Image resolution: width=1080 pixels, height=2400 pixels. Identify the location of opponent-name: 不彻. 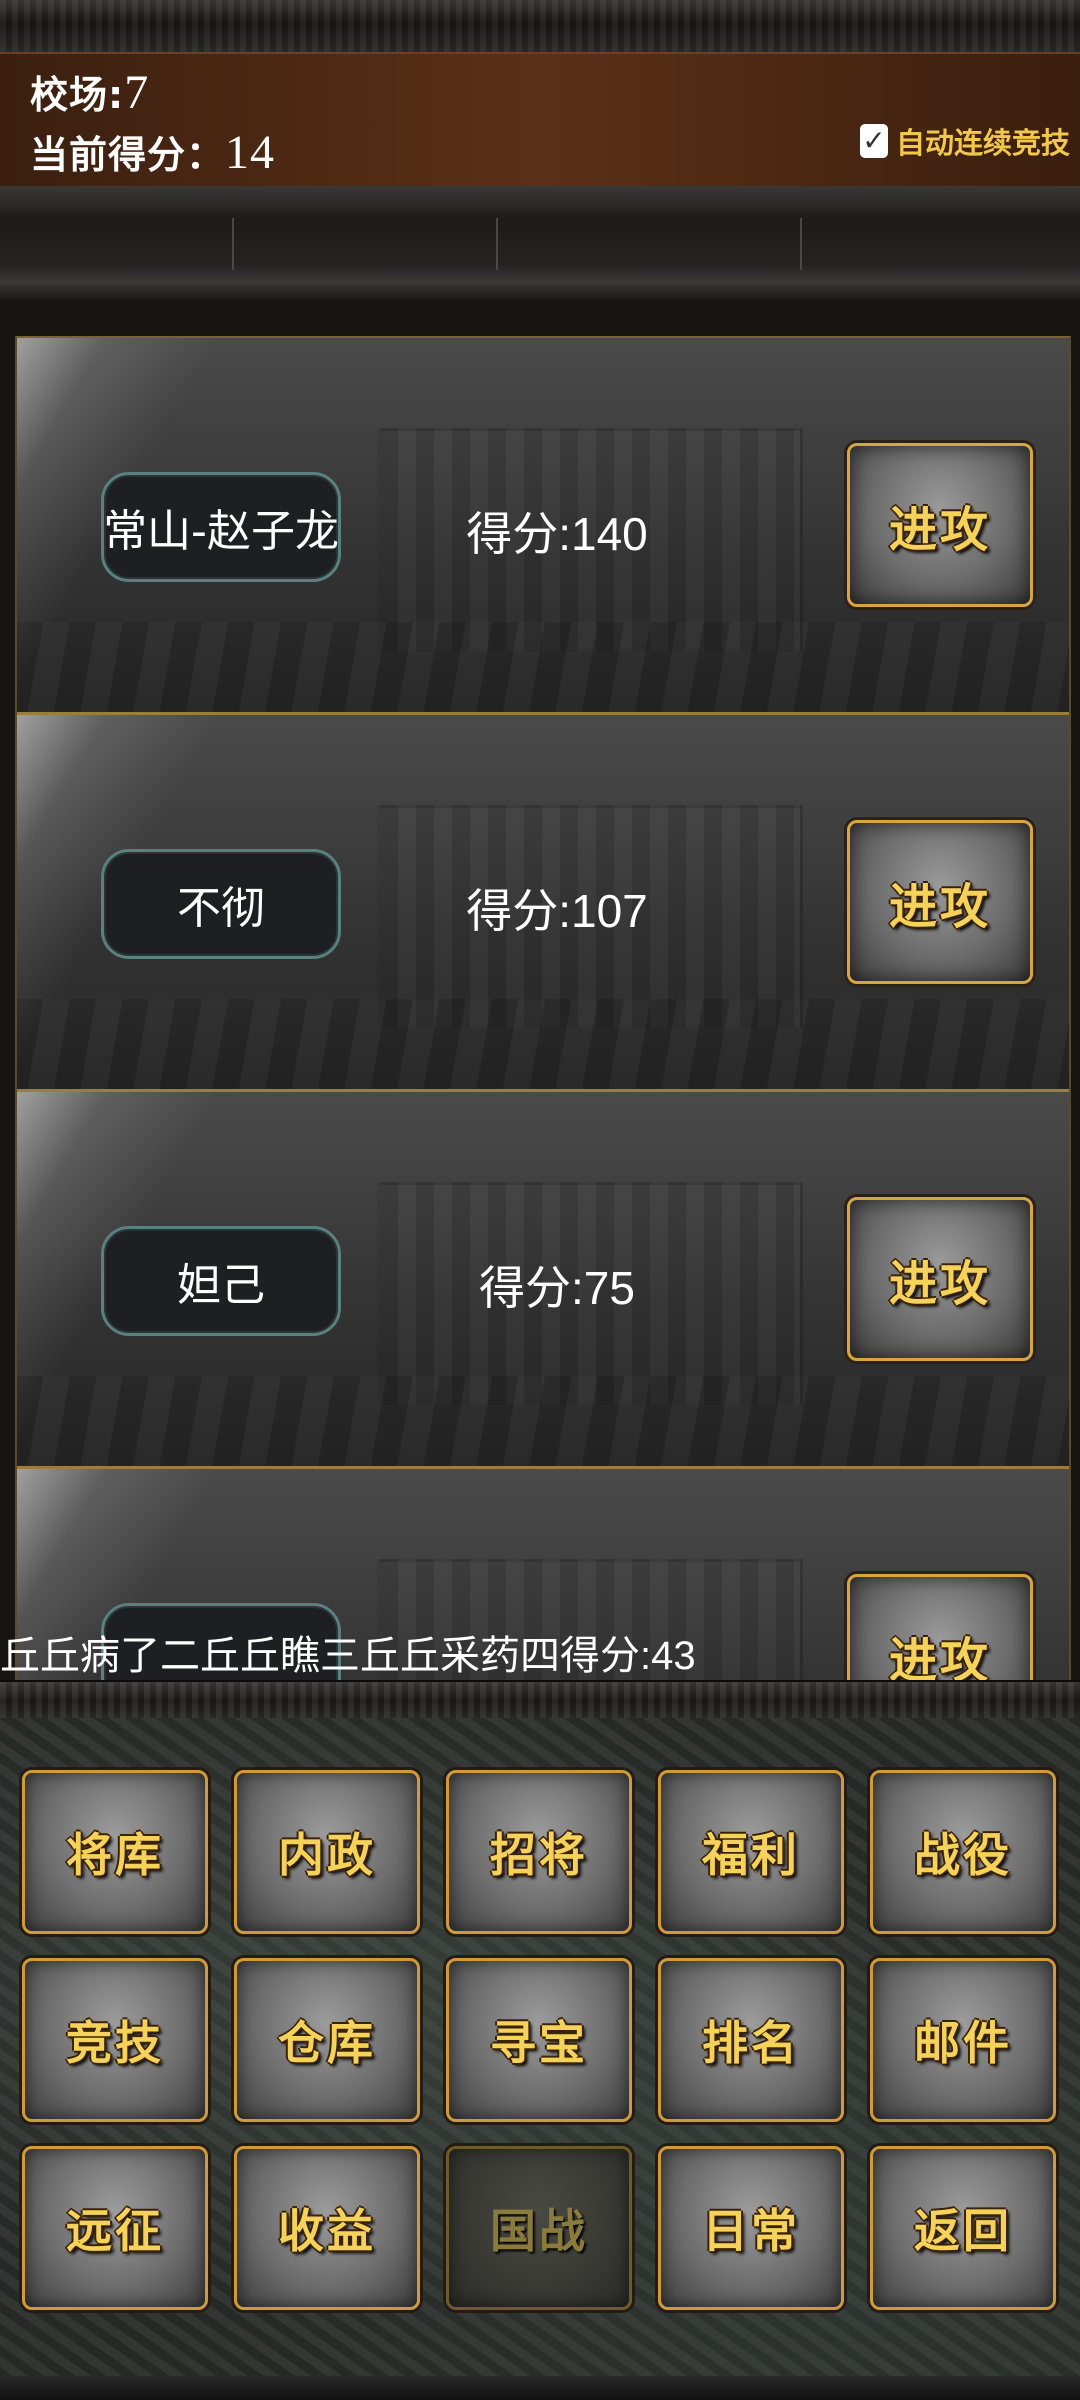
(221, 904).